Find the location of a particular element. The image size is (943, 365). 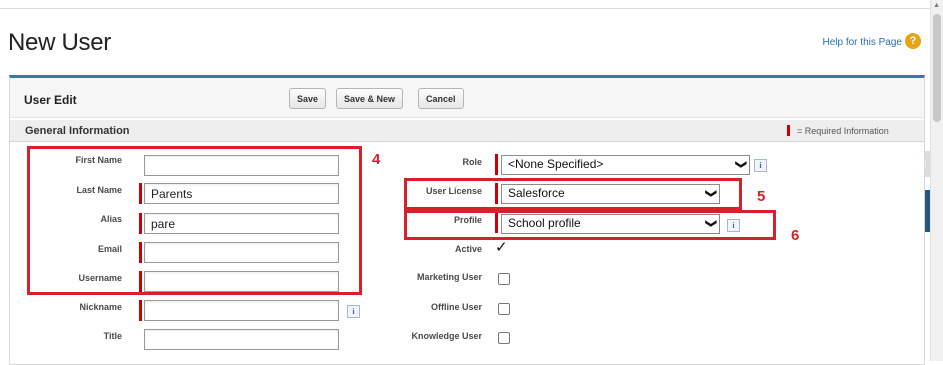

last-name-input is located at coordinates (241, 193).